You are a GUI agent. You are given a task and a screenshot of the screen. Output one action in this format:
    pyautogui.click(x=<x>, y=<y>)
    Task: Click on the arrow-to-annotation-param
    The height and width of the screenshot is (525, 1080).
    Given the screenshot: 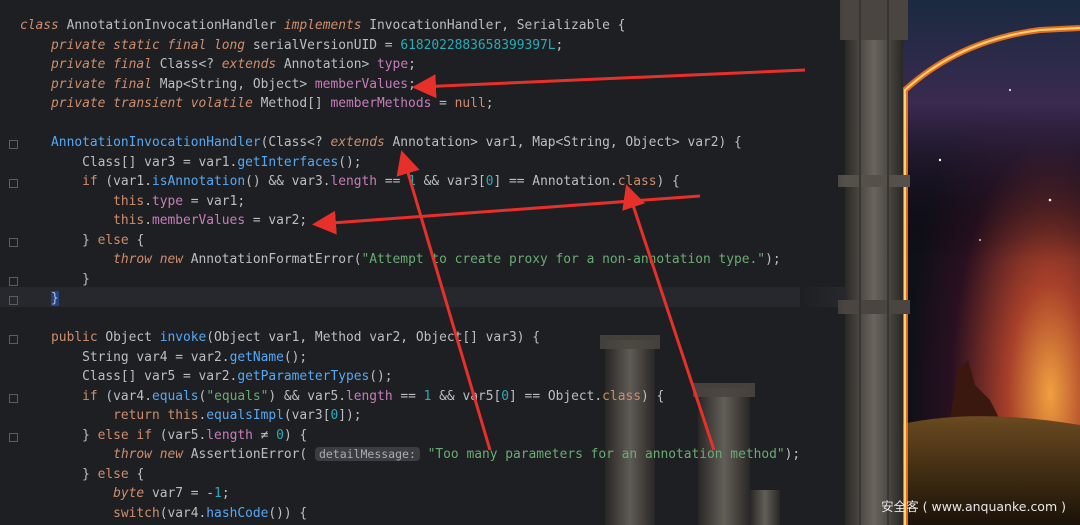 What is the action you would take?
    pyautogui.click(x=444, y=300)
    